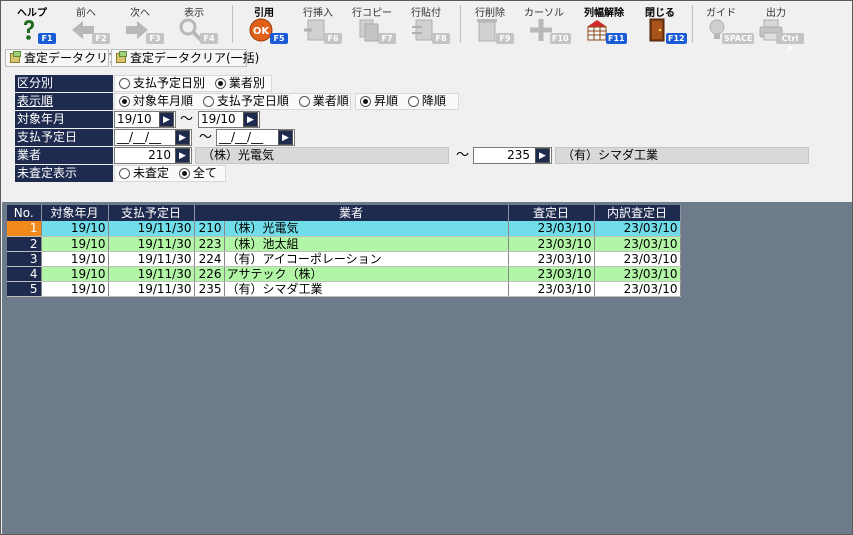 The image size is (853, 535). I want to click on vendor-from-picker-button: ▶, so click(182, 155).